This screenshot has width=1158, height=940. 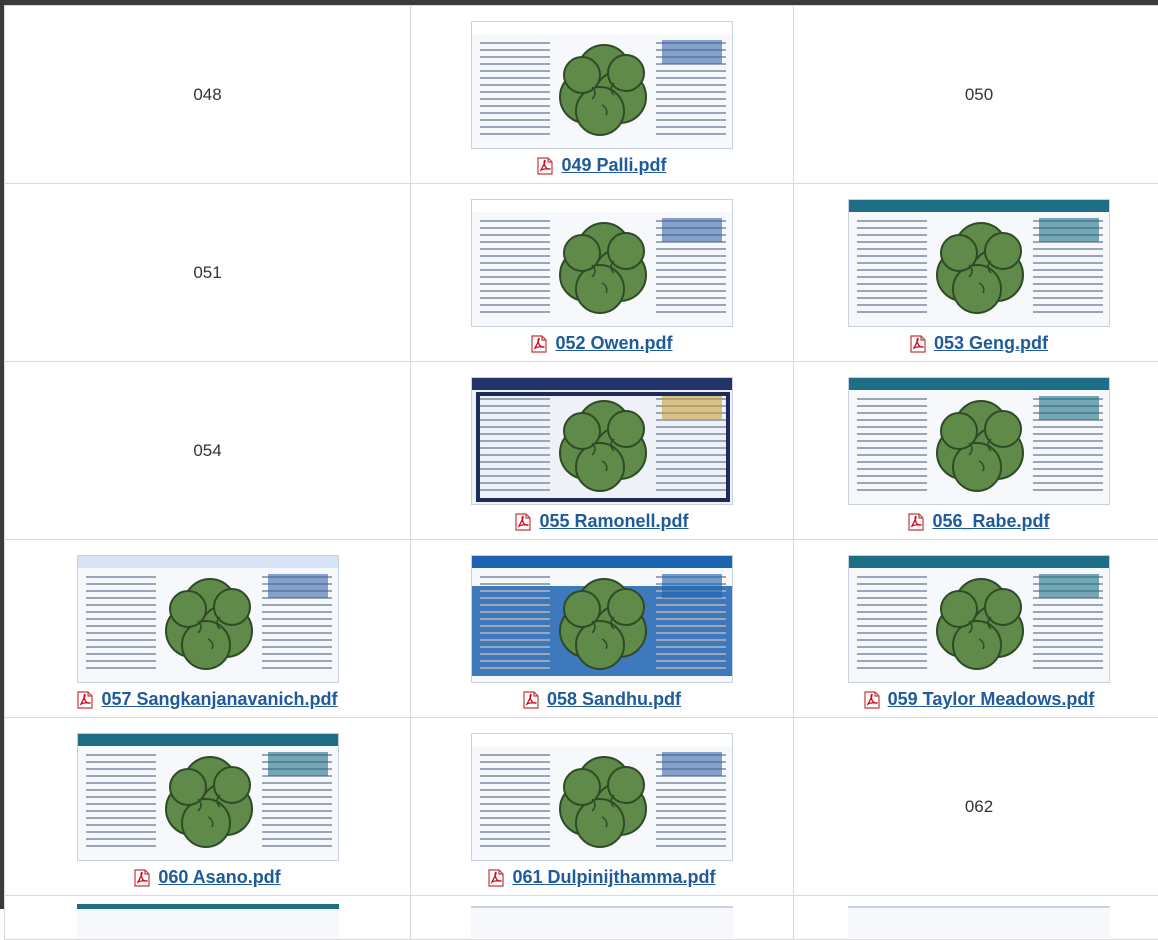 I want to click on grid-cell: 052 Owen.pdf, so click(x=602, y=273).